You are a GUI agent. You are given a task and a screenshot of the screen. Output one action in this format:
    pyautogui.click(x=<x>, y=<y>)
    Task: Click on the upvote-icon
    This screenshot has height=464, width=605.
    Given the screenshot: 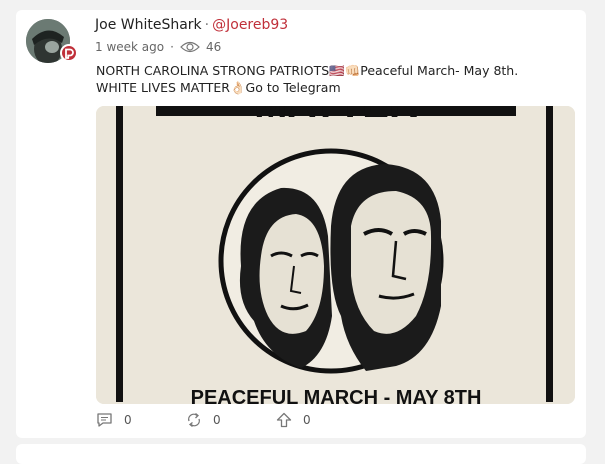 What is the action you would take?
    pyautogui.click(x=284, y=420)
    